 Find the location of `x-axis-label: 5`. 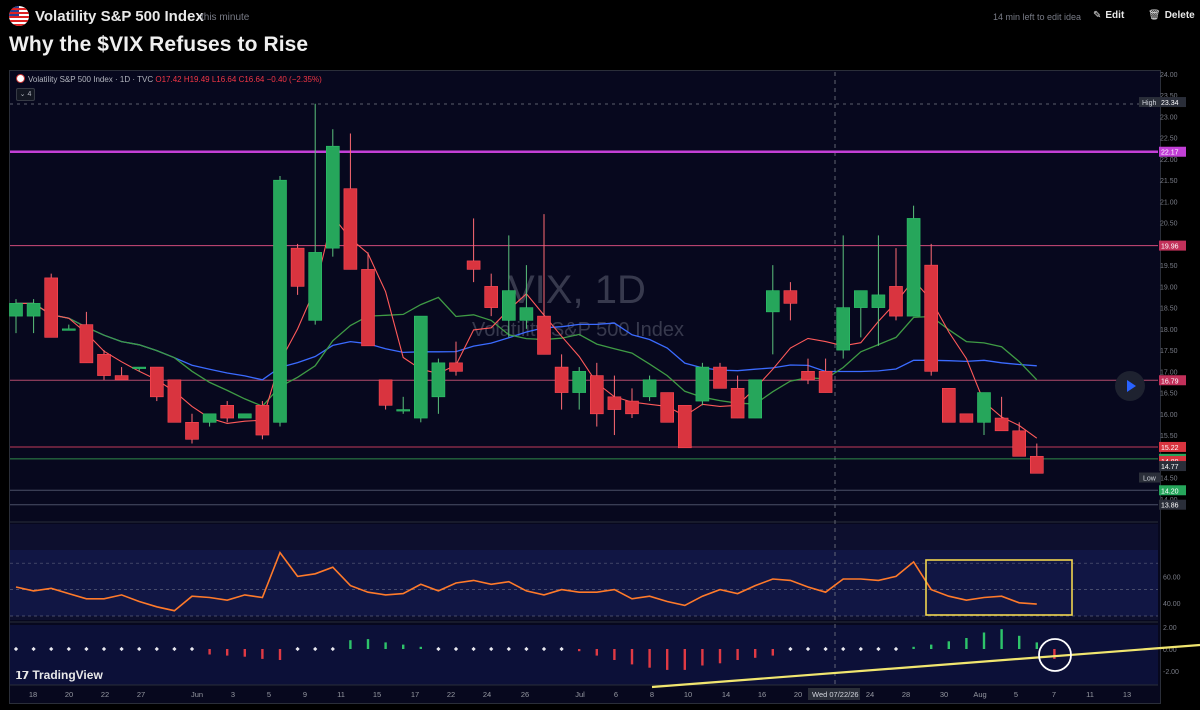

x-axis-label: 5 is located at coordinates (269, 694).